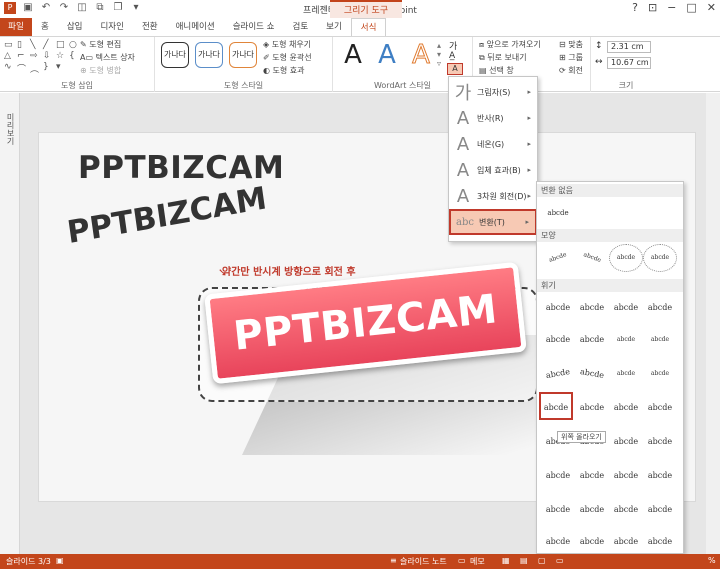 The width and height of the screenshot is (720, 569). Describe the element at coordinates (713, 323) in the screenshot. I see `vertical-scrollbar` at that location.